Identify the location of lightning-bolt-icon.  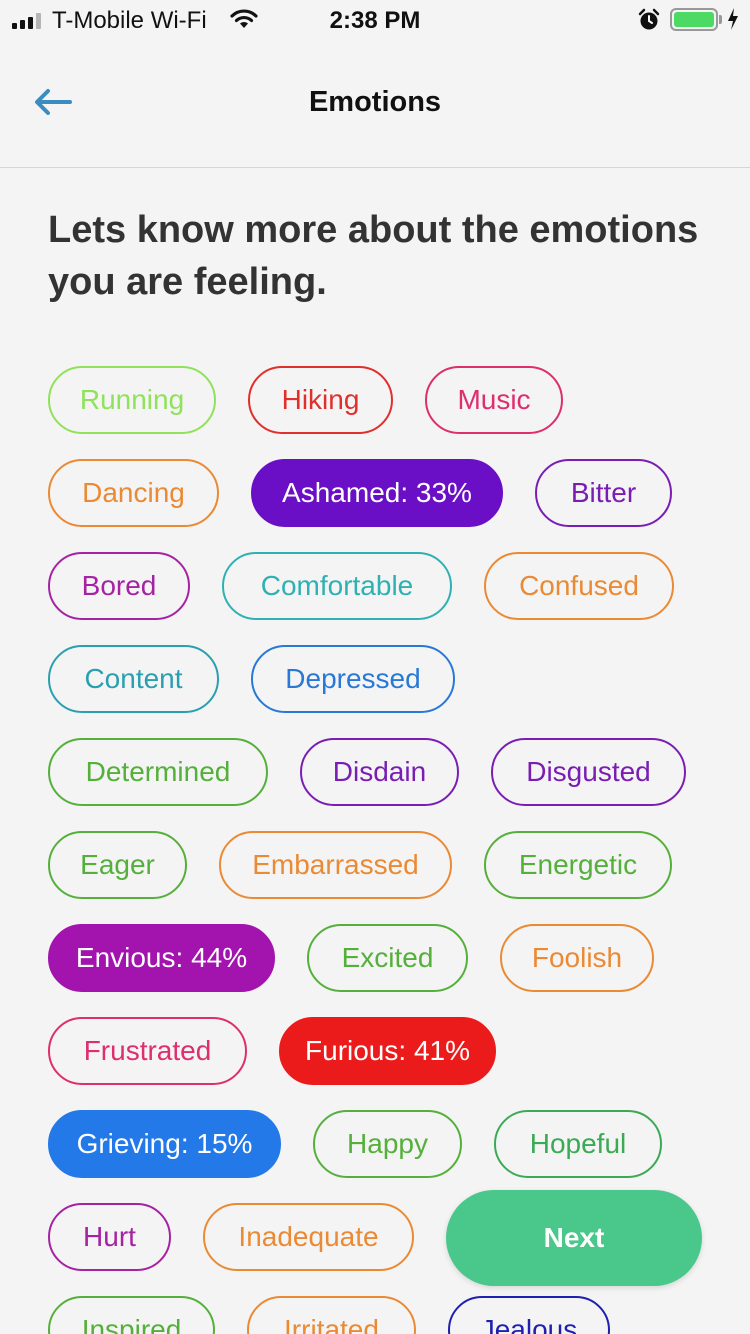
(733, 22).